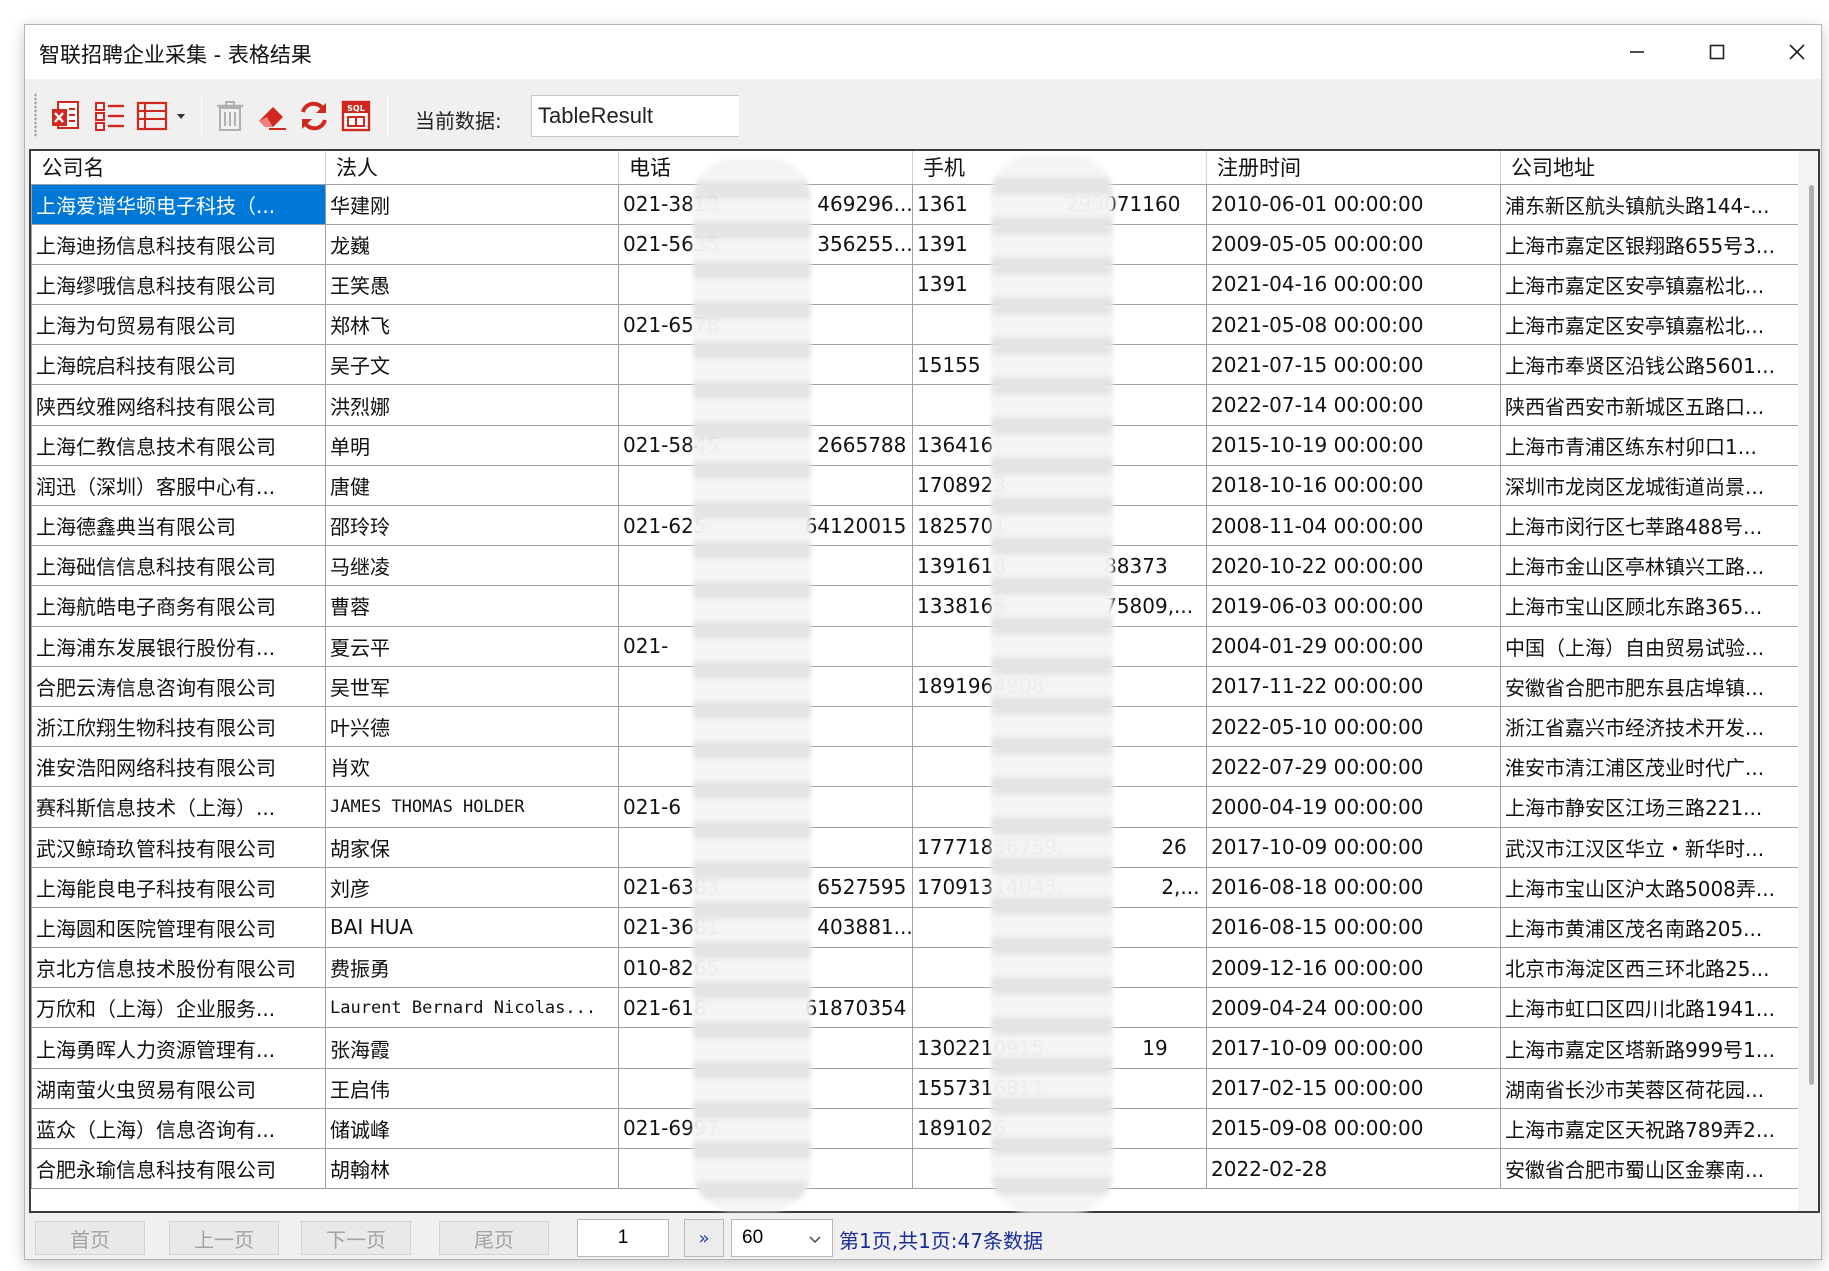 The height and width of the screenshot is (1271, 1829). What do you see at coordinates (1353, 1088) in the screenshot?
I see `register-date-cell: 2017-02-15 00:00:00` at bounding box center [1353, 1088].